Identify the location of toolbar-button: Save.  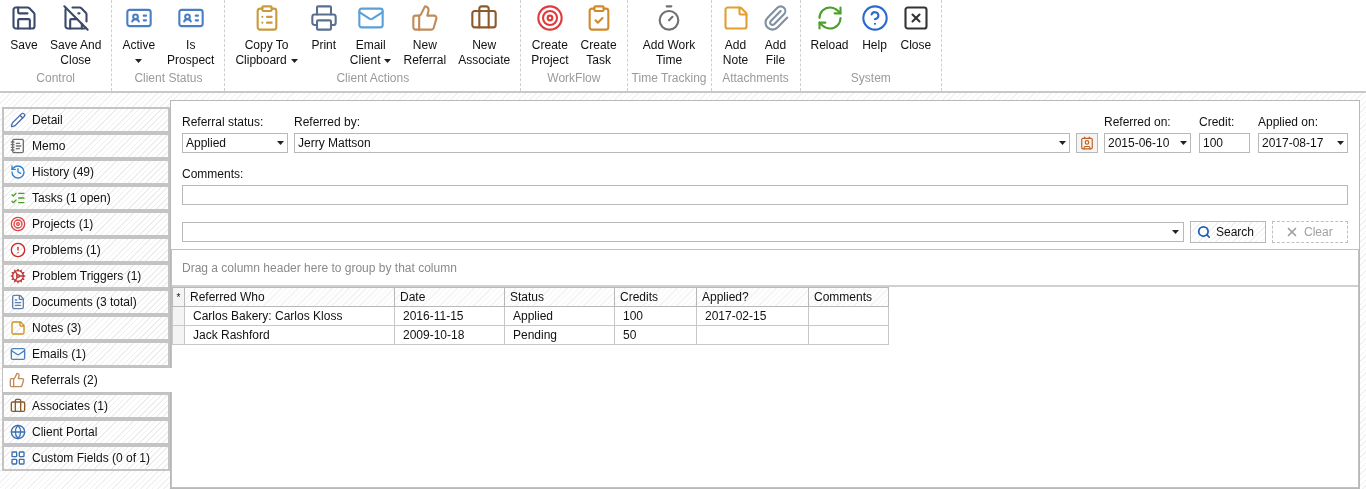
(24, 34).